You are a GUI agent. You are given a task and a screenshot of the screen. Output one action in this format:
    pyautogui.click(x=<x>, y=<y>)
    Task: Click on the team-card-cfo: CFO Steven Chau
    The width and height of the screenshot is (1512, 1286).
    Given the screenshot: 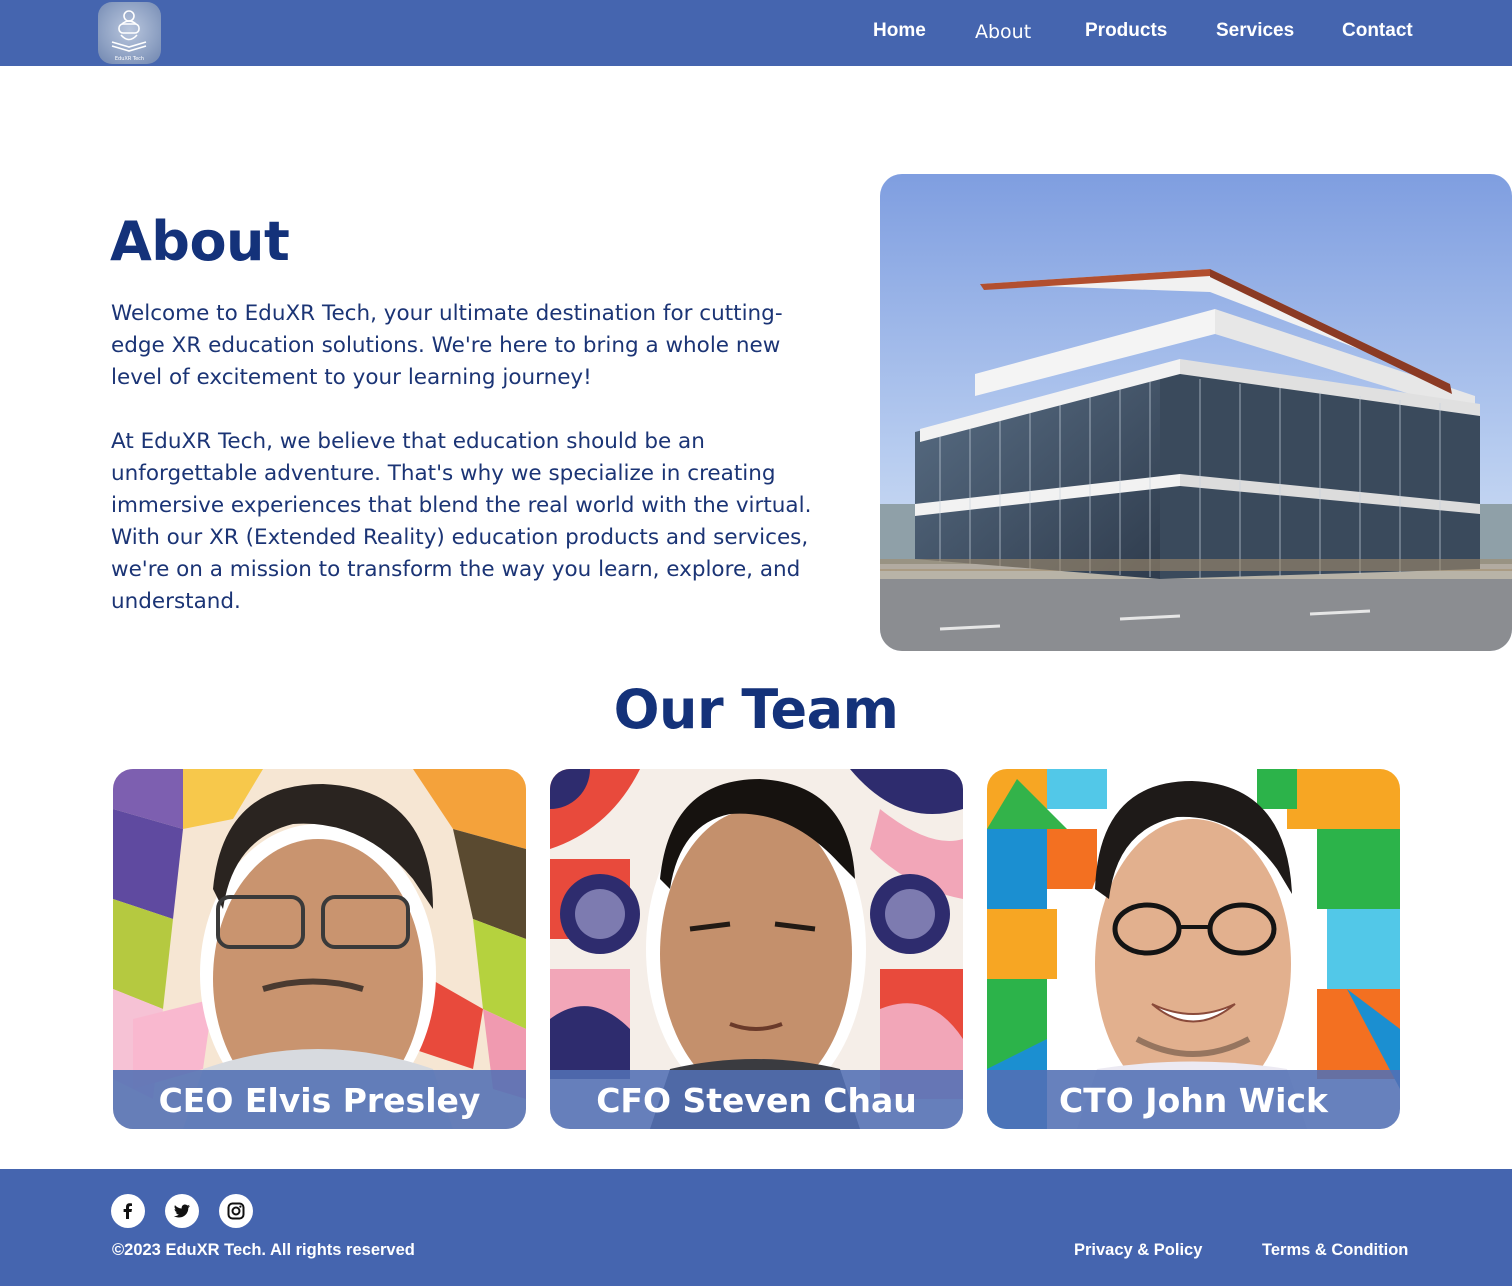 What is the action you would take?
    pyautogui.click(x=756, y=949)
    